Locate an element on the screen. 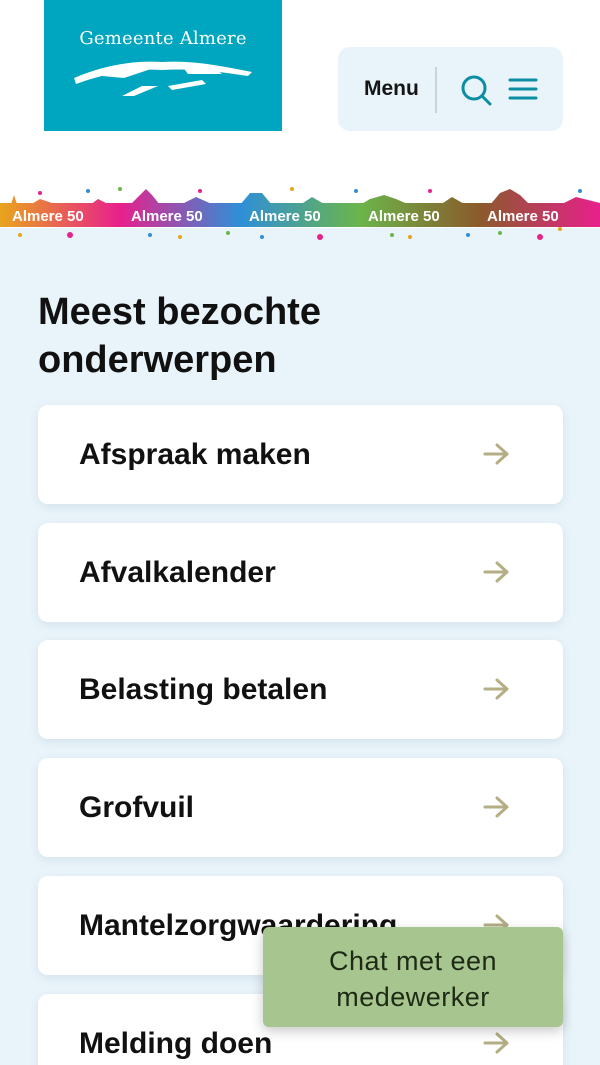  logo-text: Gemeente Almere is located at coordinates (163, 38).